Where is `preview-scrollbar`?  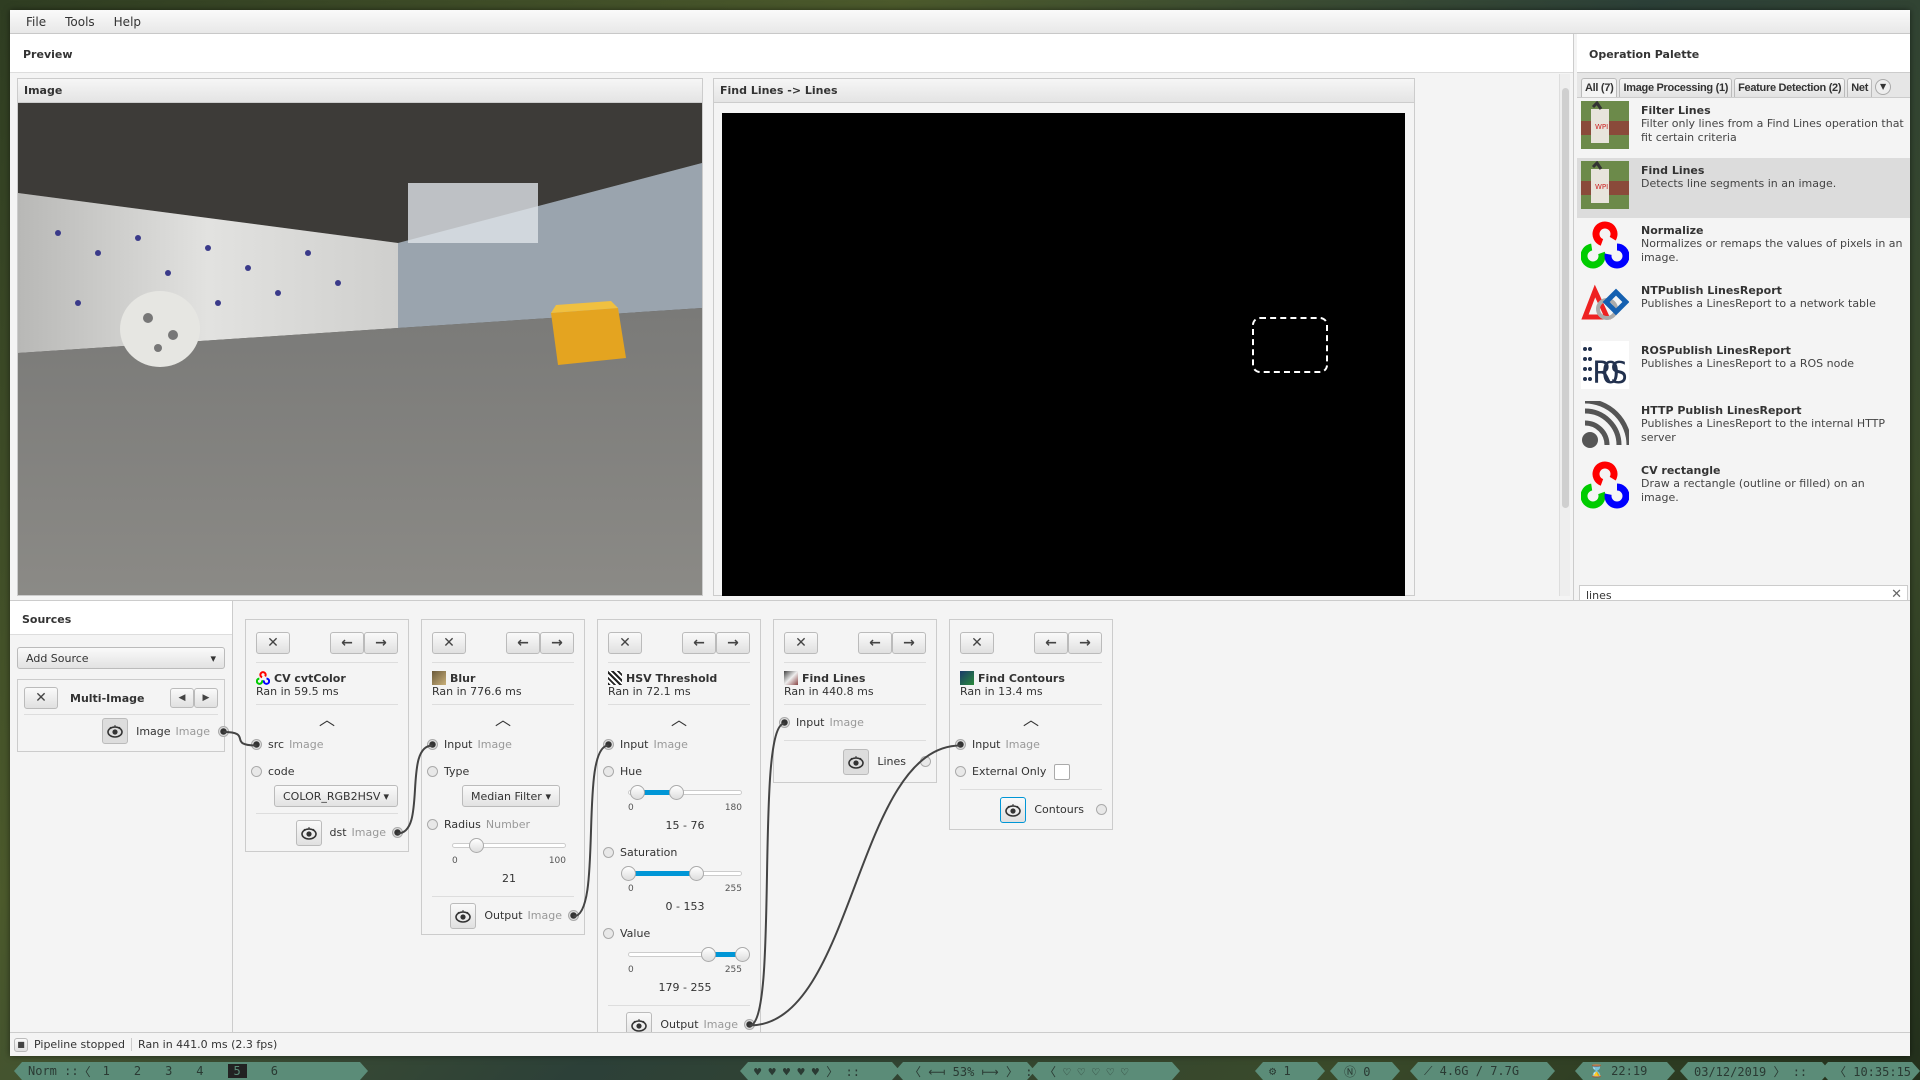
preview-scrollbar is located at coordinates (1564, 335).